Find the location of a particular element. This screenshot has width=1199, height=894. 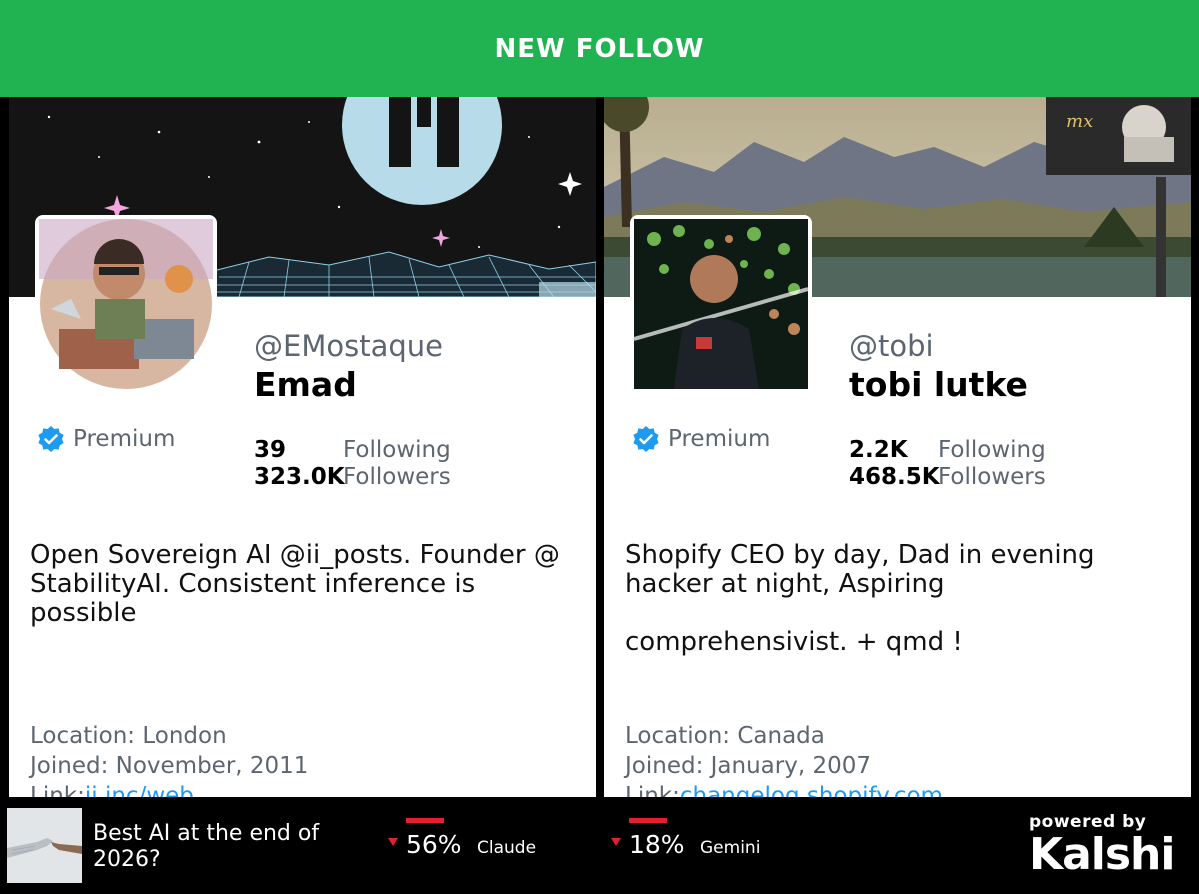

card-divider is located at coordinates (600, 447).